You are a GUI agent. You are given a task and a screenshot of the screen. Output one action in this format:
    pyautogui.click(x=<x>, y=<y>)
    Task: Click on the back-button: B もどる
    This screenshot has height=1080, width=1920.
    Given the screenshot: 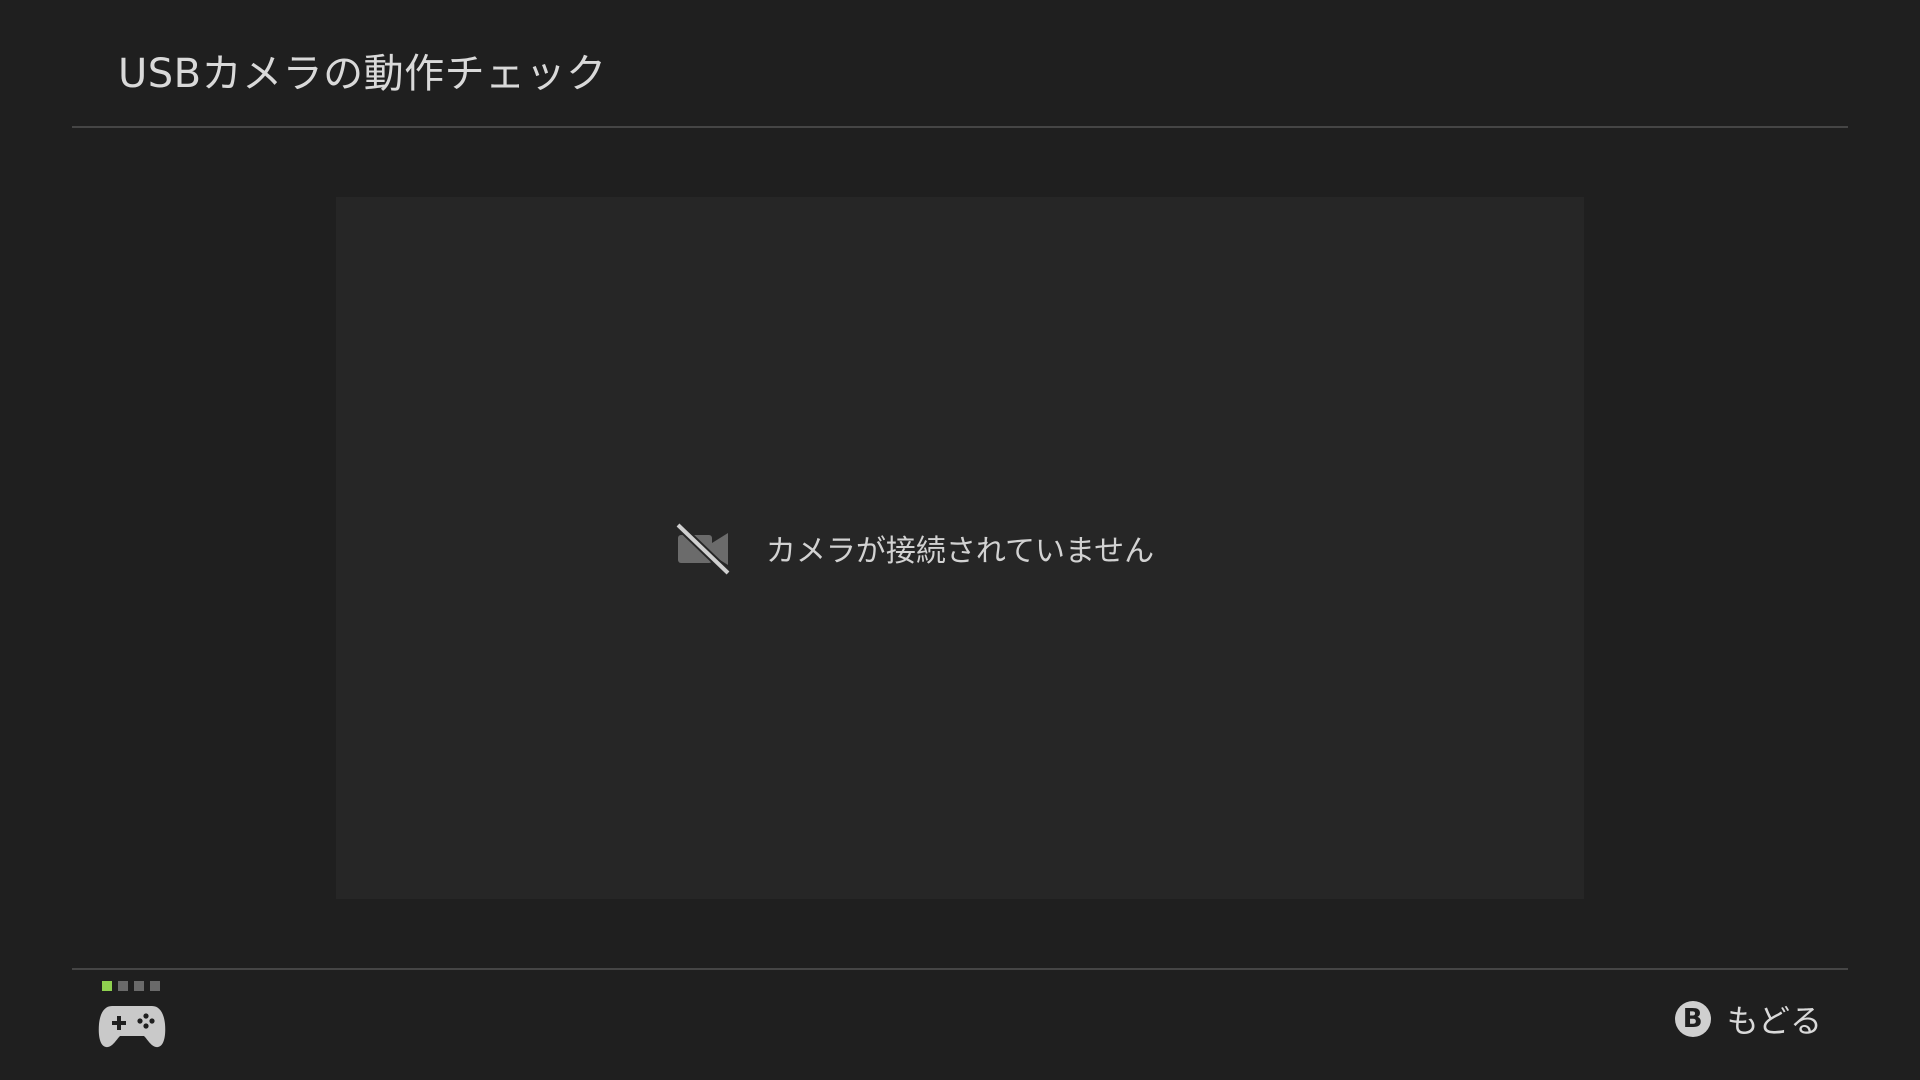 What is the action you would take?
    pyautogui.click(x=1748, y=1019)
    